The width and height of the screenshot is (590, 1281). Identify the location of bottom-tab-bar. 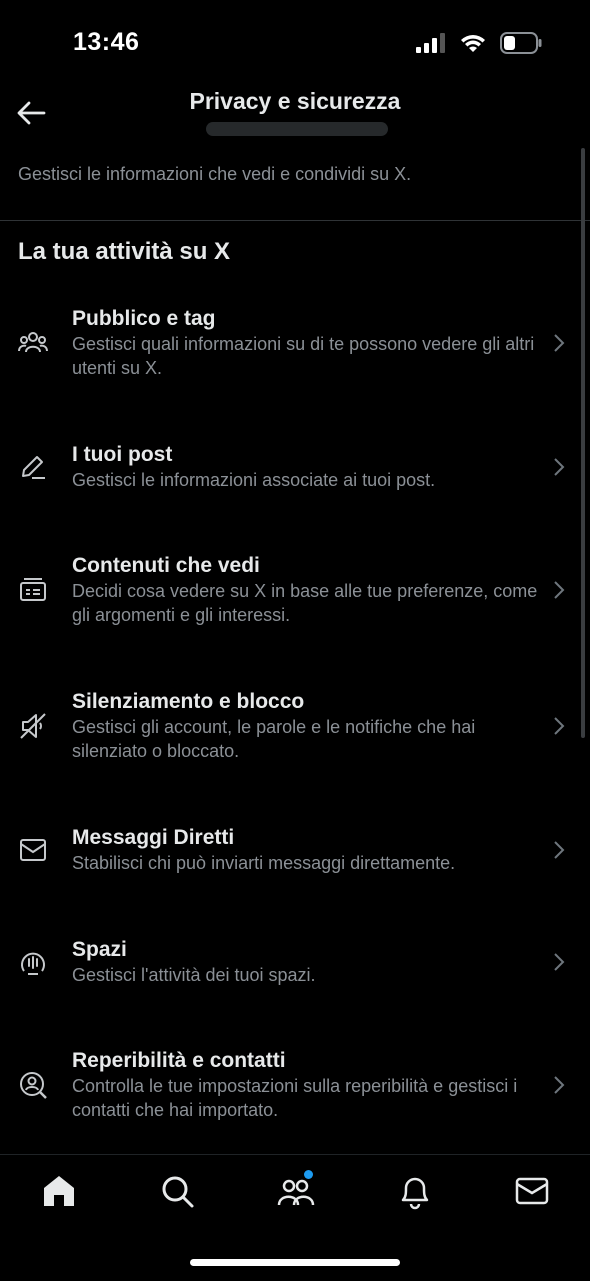
(295, 1217).